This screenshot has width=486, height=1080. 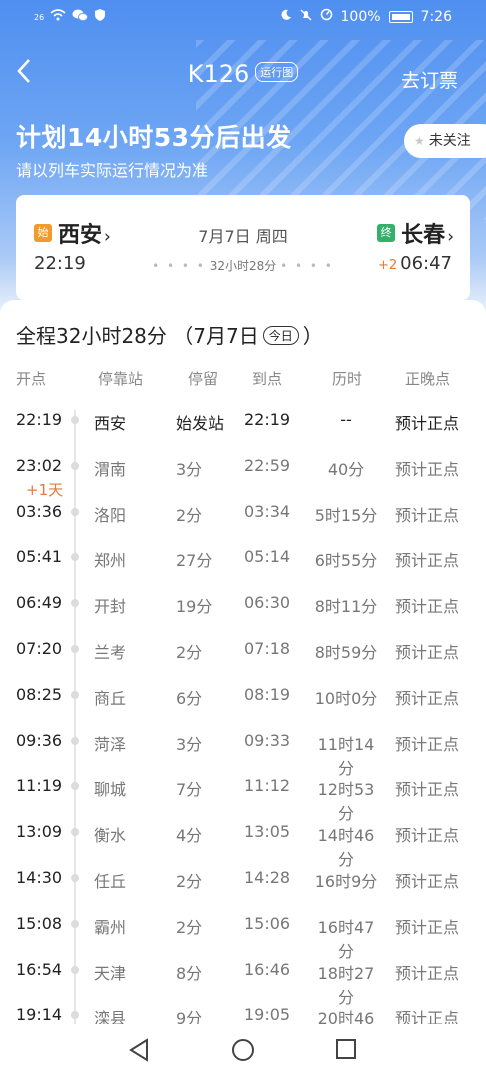 What do you see at coordinates (39, 785) in the screenshot?
I see `departure-cell: 11:19` at bounding box center [39, 785].